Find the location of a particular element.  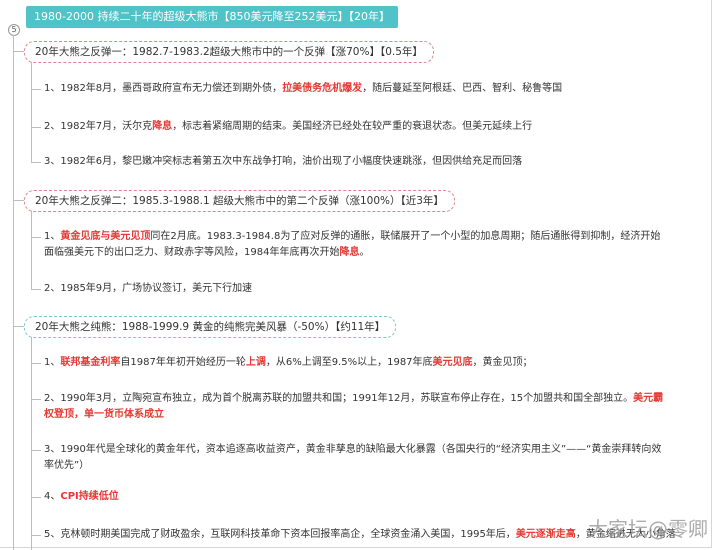

highlight-text: CPI持续低位 is located at coordinates (89, 496).